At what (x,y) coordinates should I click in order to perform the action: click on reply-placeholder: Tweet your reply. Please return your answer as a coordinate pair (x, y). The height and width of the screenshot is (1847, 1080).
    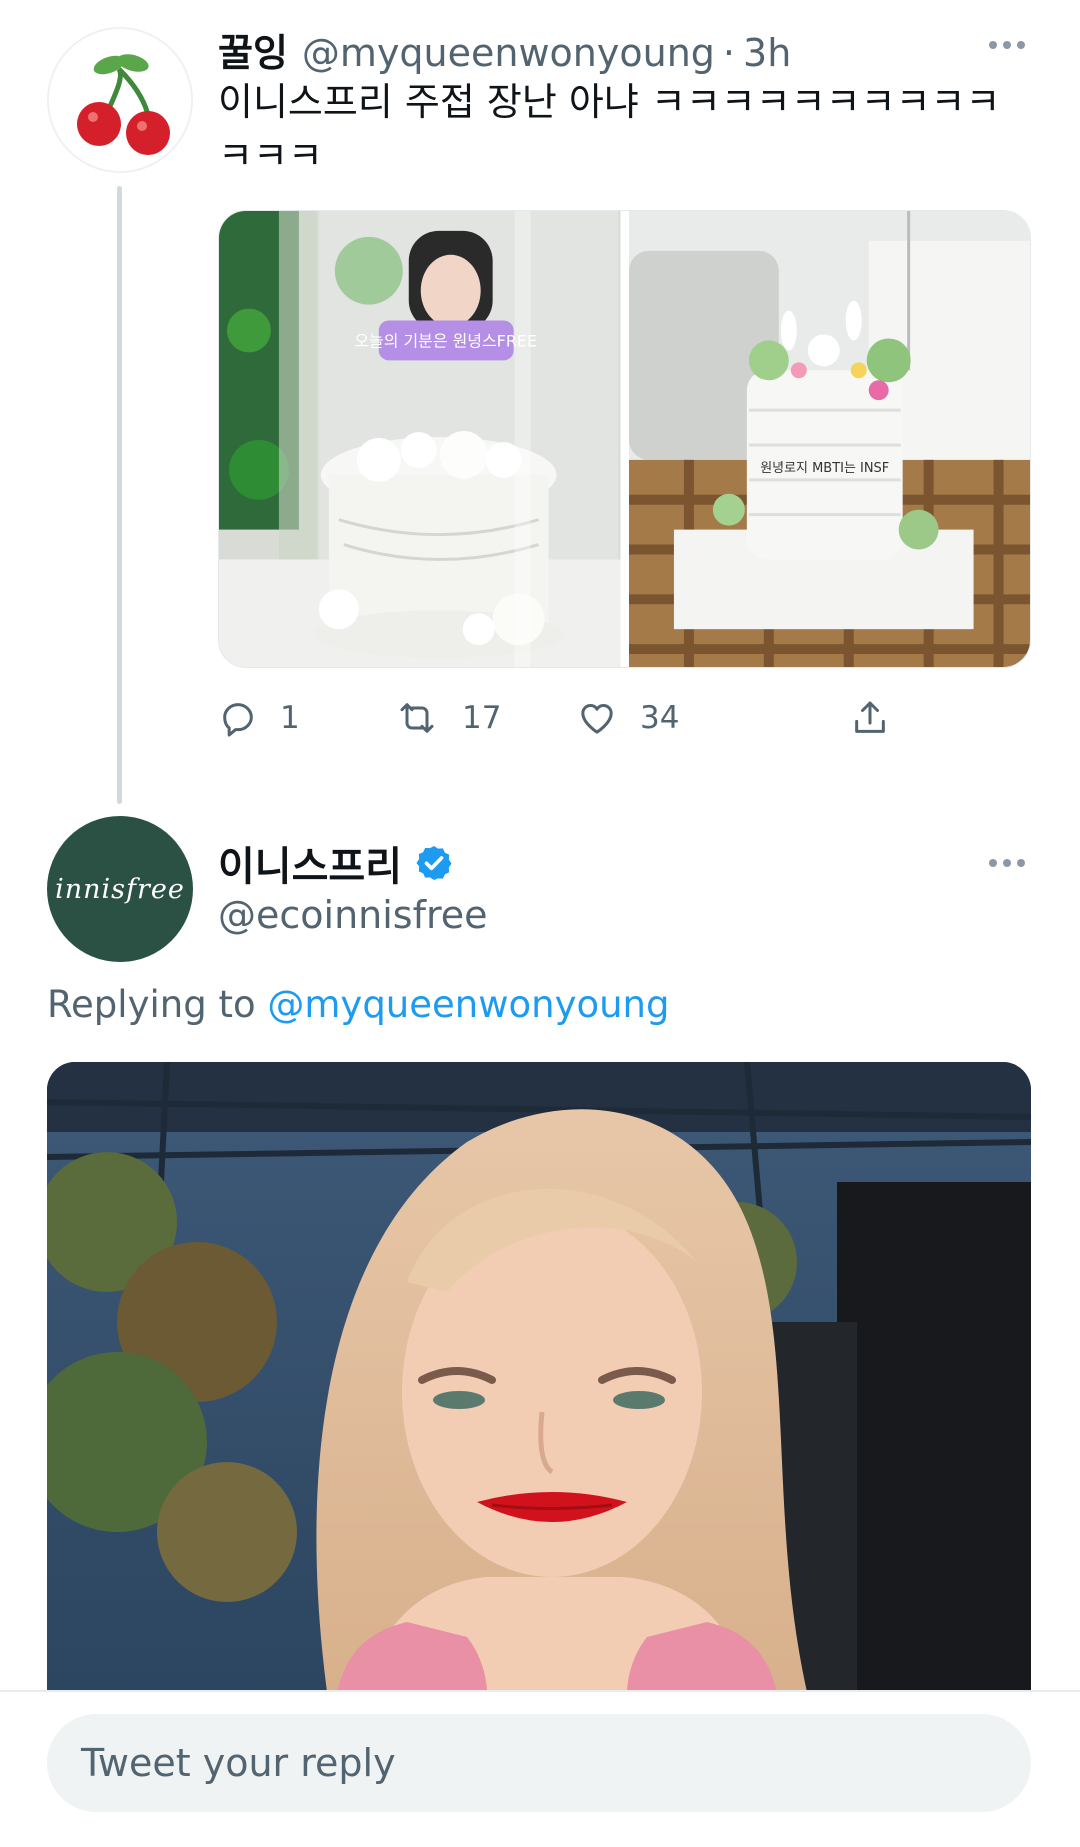
    Looking at the image, I should click on (238, 1763).